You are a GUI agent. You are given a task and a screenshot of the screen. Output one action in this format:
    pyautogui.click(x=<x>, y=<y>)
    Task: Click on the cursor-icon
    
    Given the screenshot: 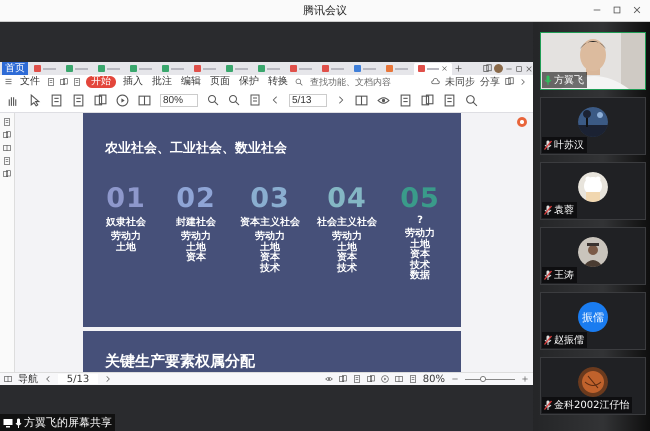 What is the action you would take?
    pyautogui.click(x=34, y=100)
    